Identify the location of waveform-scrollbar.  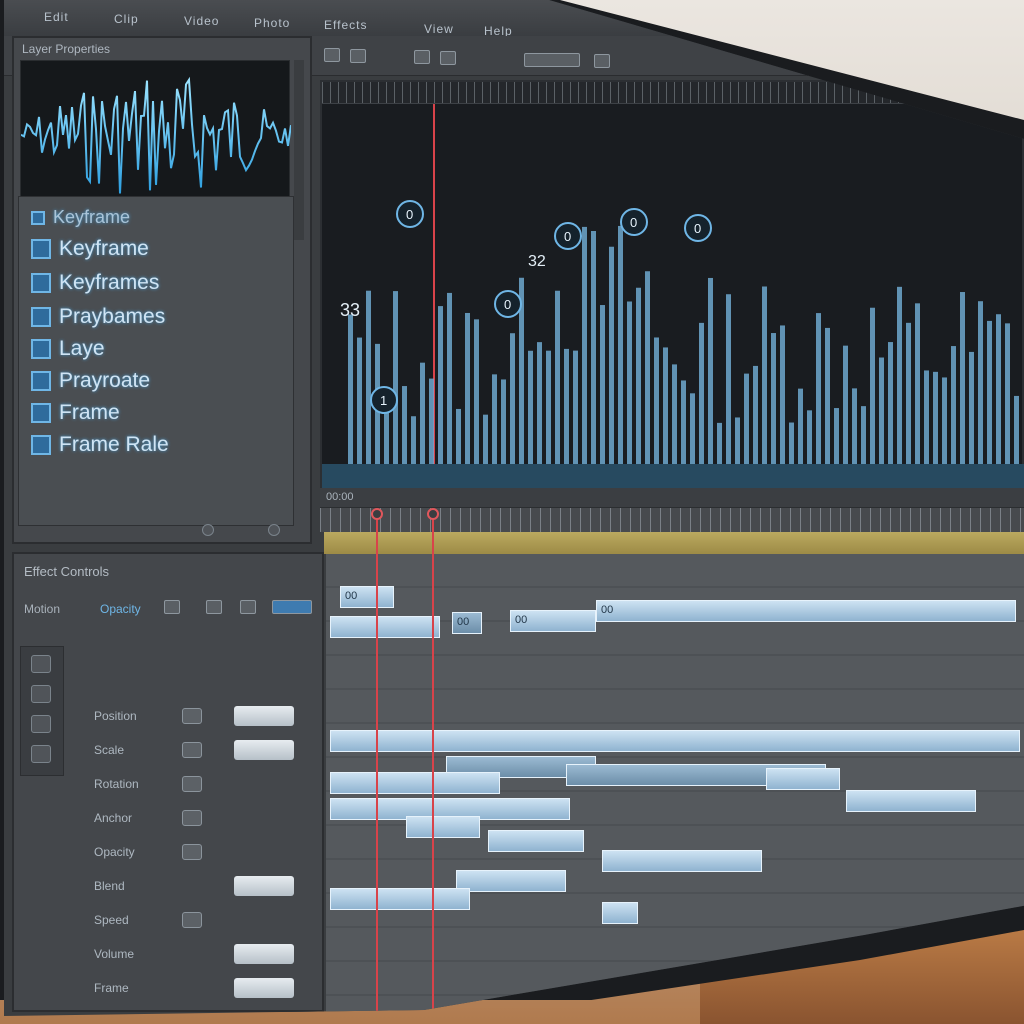
(299, 150).